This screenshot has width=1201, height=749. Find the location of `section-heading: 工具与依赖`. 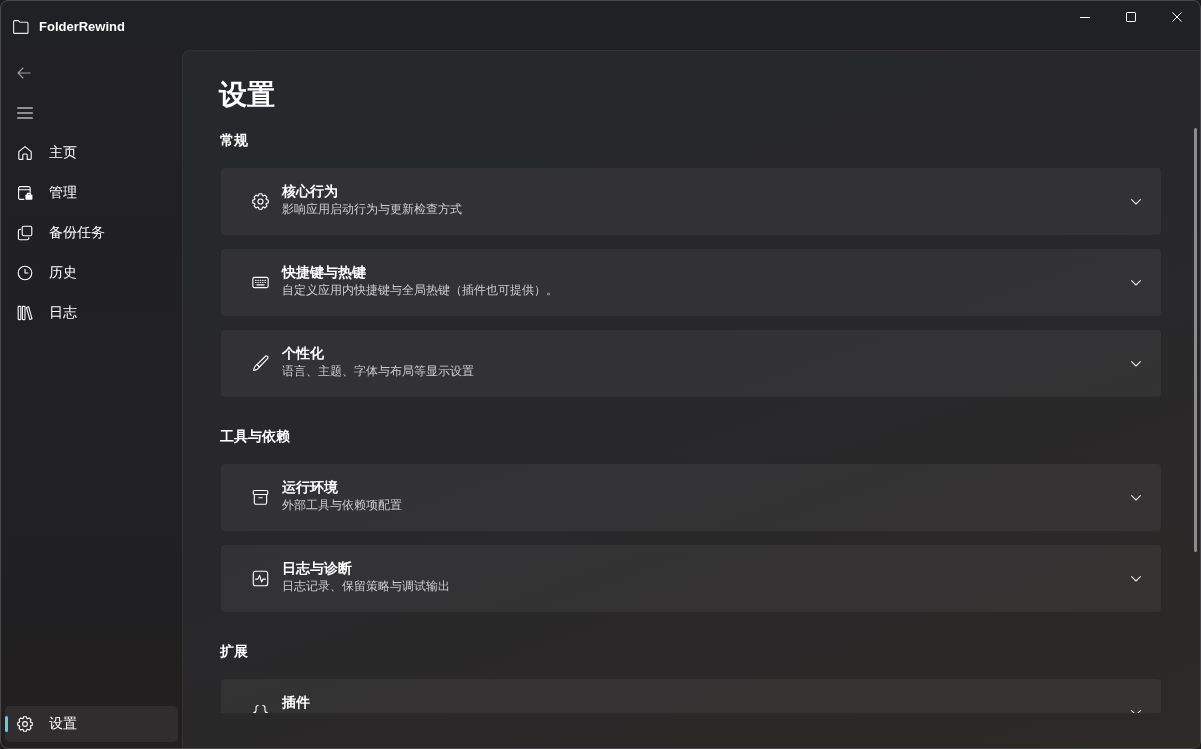

section-heading: 工具与依赖 is located at coordinates (255, 436).